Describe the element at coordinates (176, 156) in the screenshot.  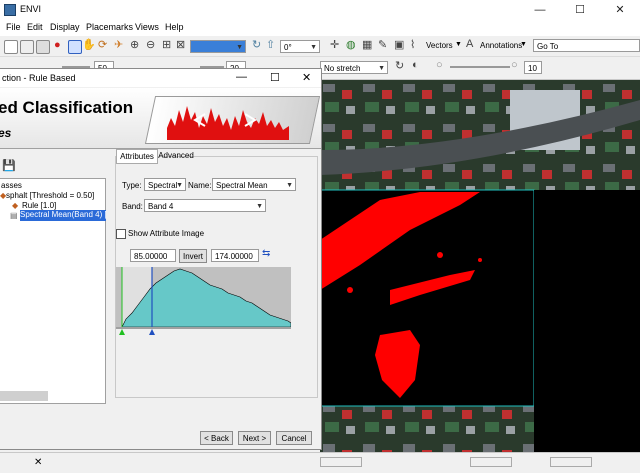
I see `tab-advanced: Advanced` at that location.